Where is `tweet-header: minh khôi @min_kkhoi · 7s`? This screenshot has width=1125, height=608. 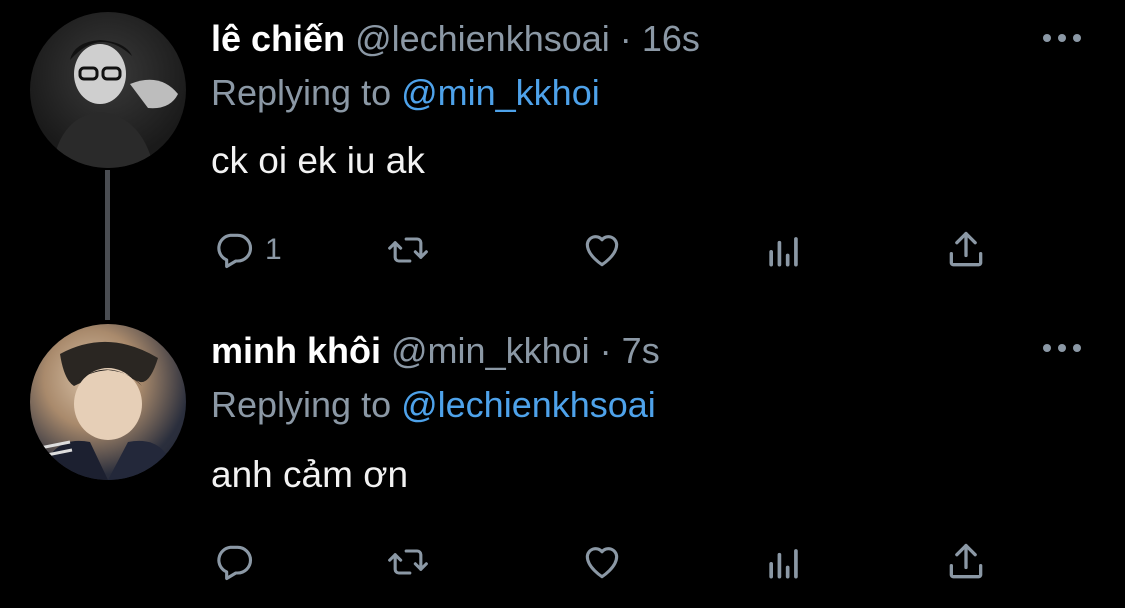 tweet-header: minh khôi @min_kkhoi · 7s is located at coordinates (435, 351).